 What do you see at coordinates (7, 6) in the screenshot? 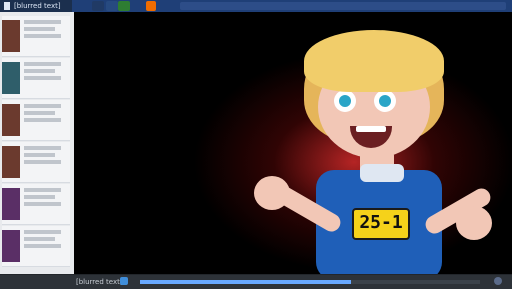
I see `file-icon` at bounding box center [7, 6].